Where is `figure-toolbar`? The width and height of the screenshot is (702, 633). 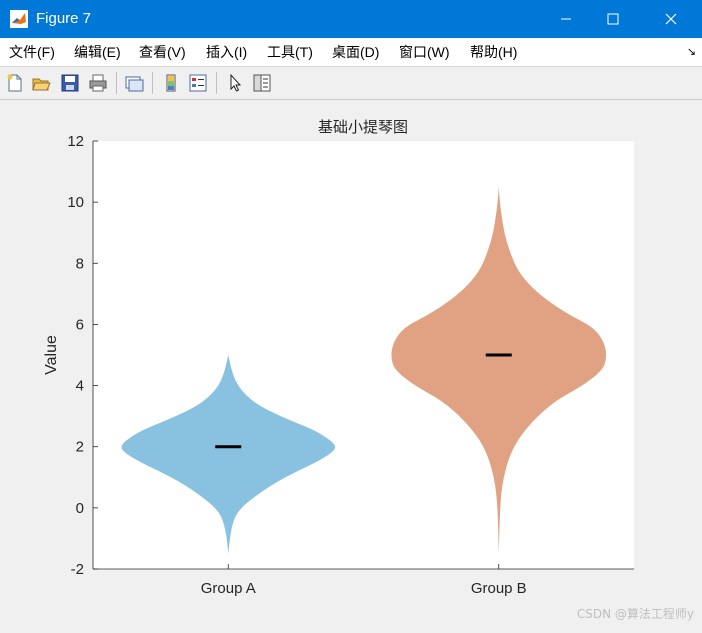
figure-toolbar is located at coordinates (351, 83).